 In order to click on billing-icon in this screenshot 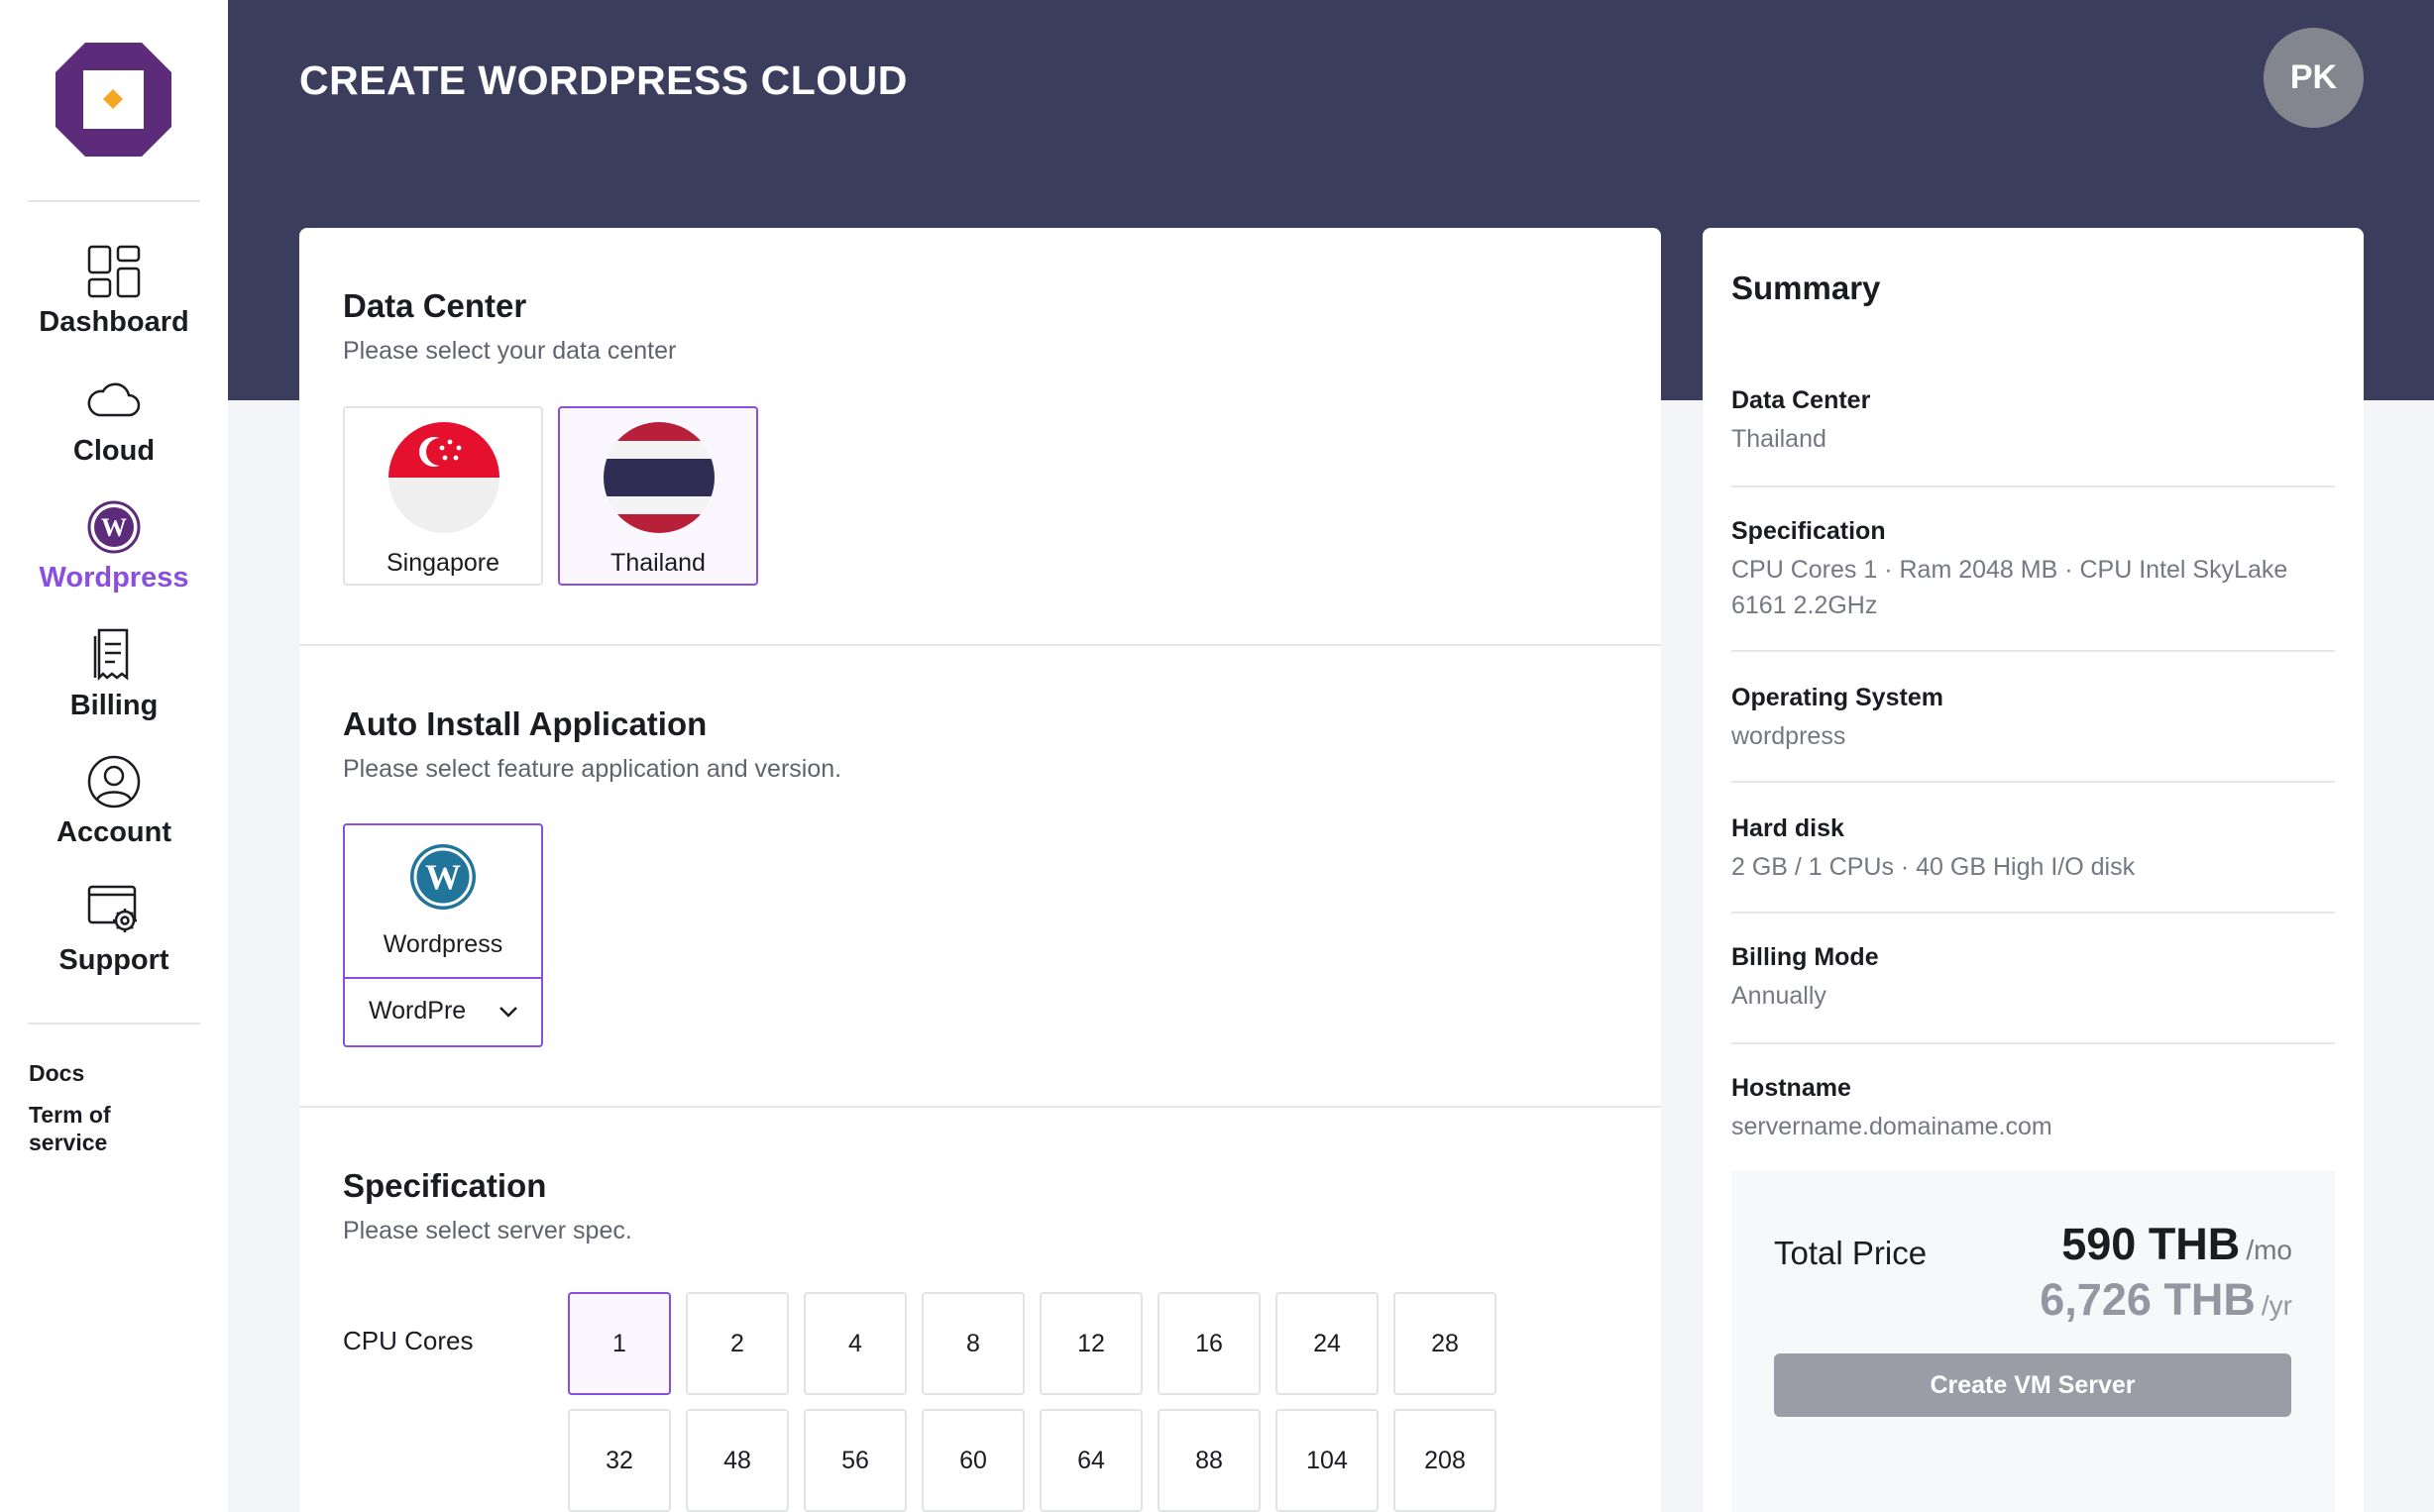, I will do `click(111, 655)`.